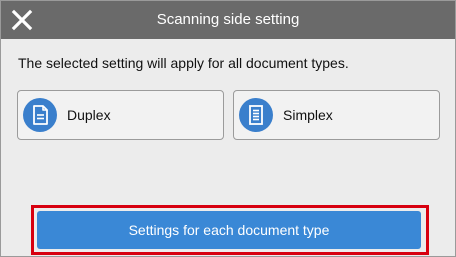 This screenshot has width=456, height=257. I want to click on duplex-label: Duplex, so click(89, 115).